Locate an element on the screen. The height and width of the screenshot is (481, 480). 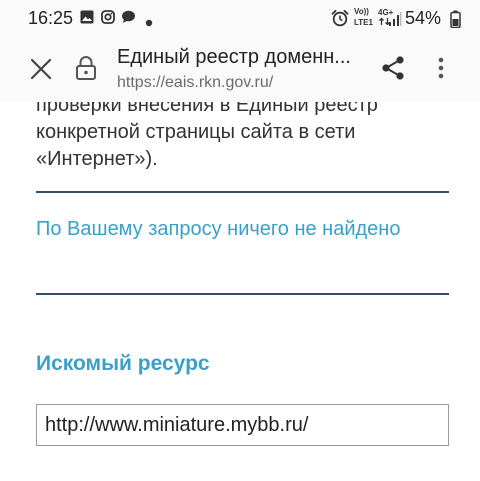
dot-icon is located at coordinates (149, 23).